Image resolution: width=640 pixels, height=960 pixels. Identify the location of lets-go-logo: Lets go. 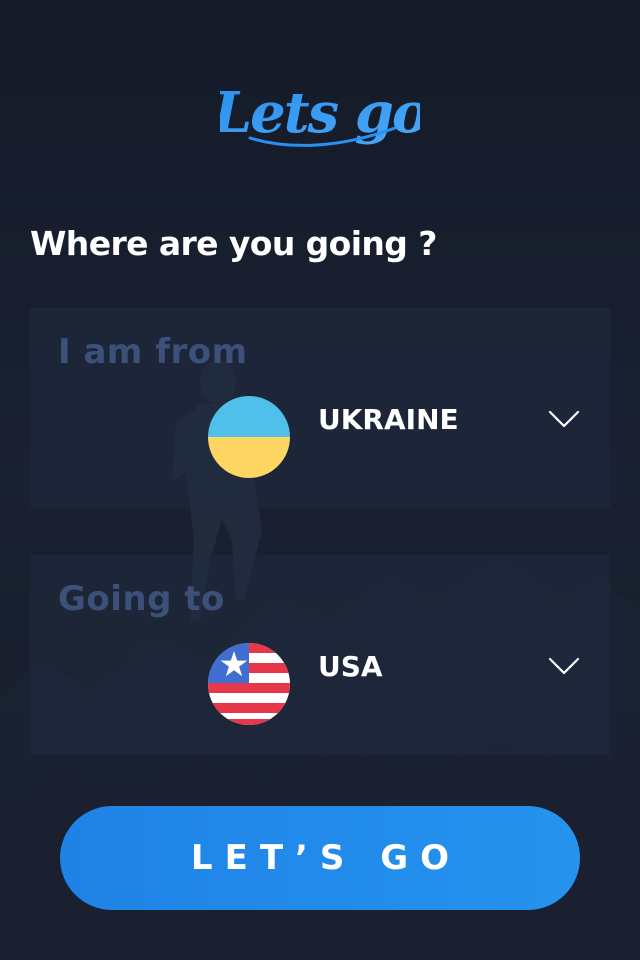
(320, 113).